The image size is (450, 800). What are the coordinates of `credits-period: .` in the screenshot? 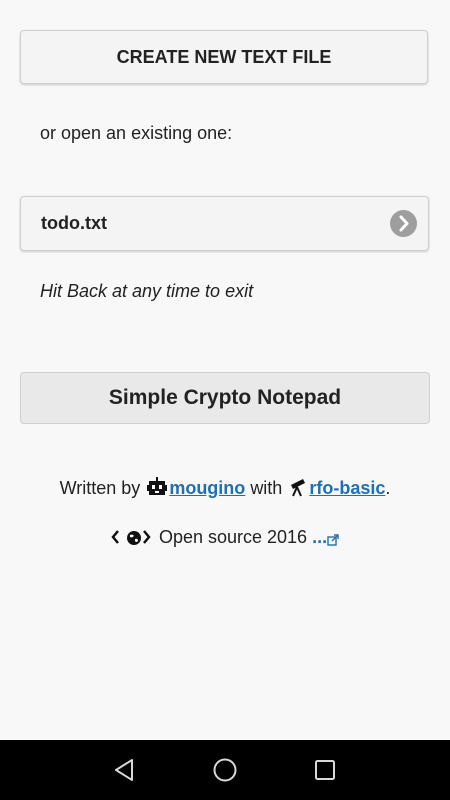 It's located at (388, 488).